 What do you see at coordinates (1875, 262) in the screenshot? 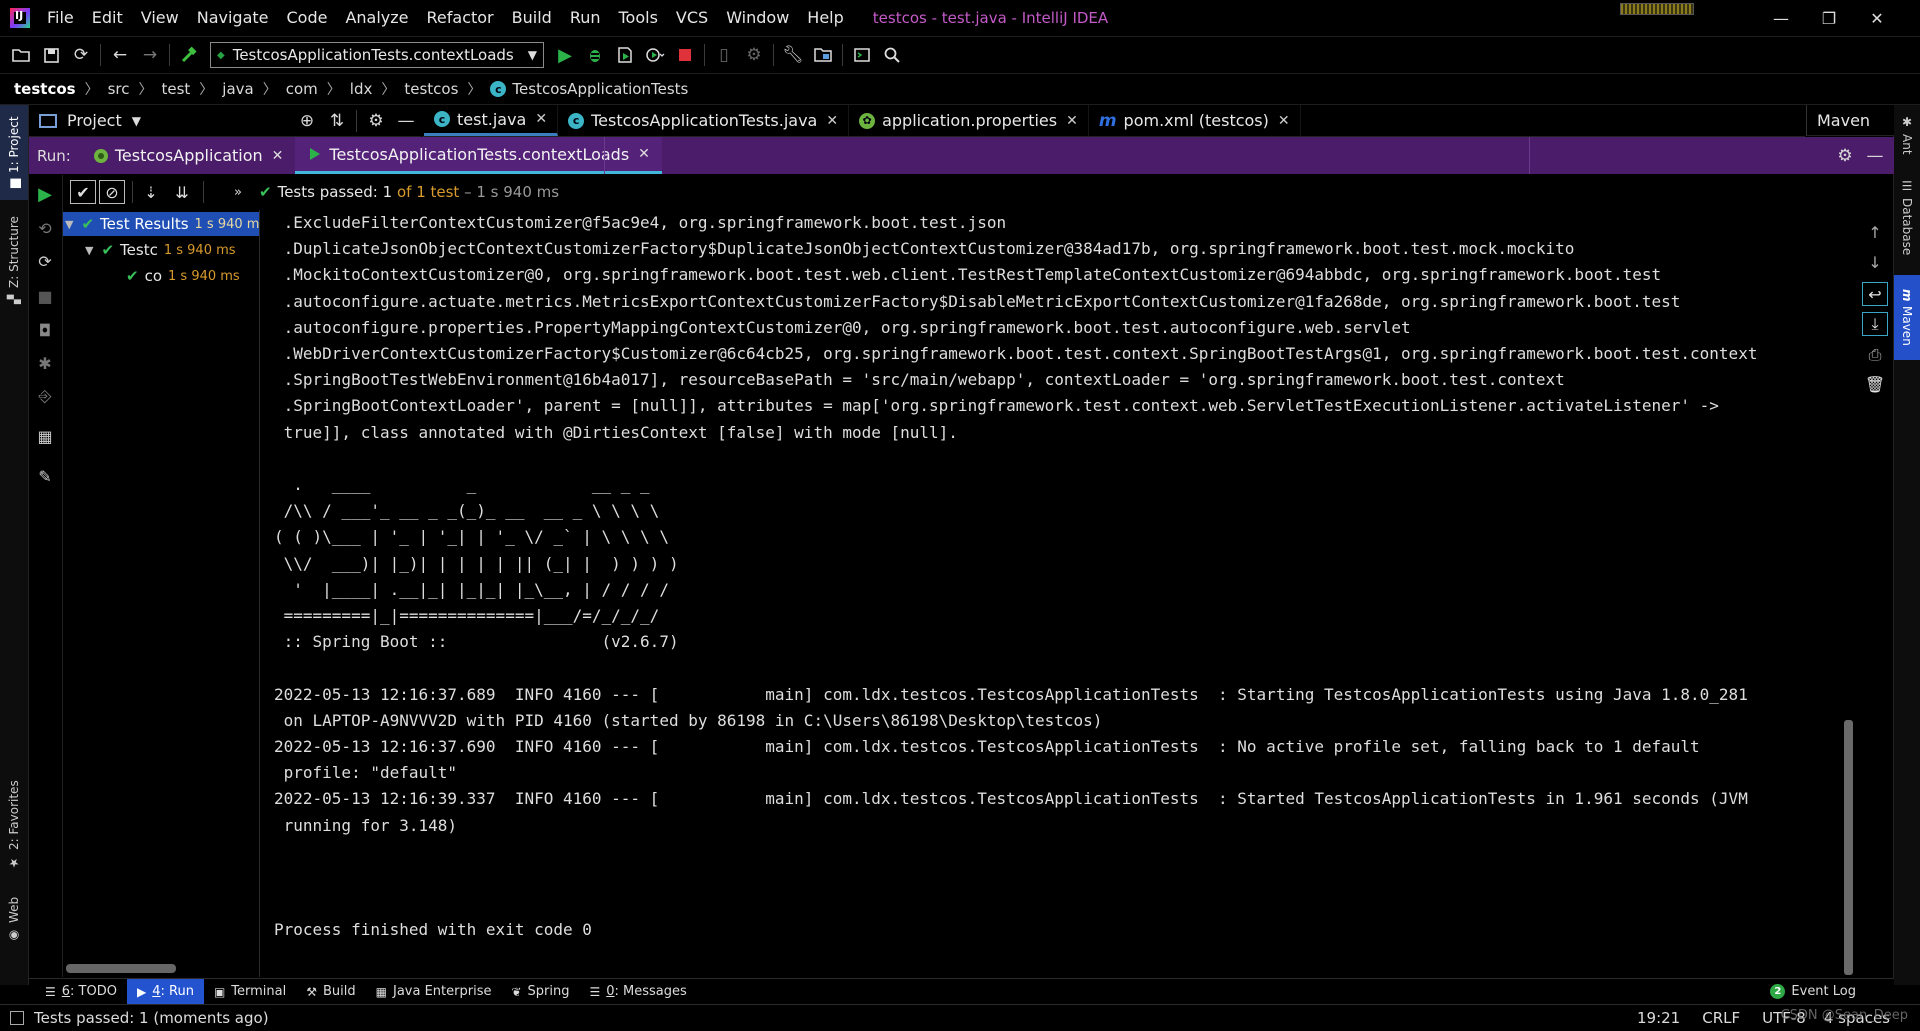
I see `arrow-down-icon: ↓` at bounding box center [1875, 262].